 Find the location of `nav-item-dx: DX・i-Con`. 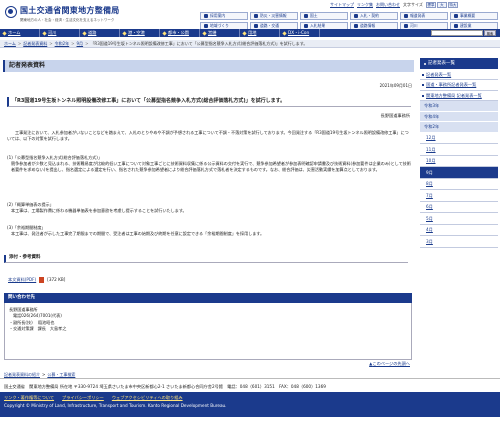

nav-item-dx: DX・i-Con is located at coordinates (300, 33).